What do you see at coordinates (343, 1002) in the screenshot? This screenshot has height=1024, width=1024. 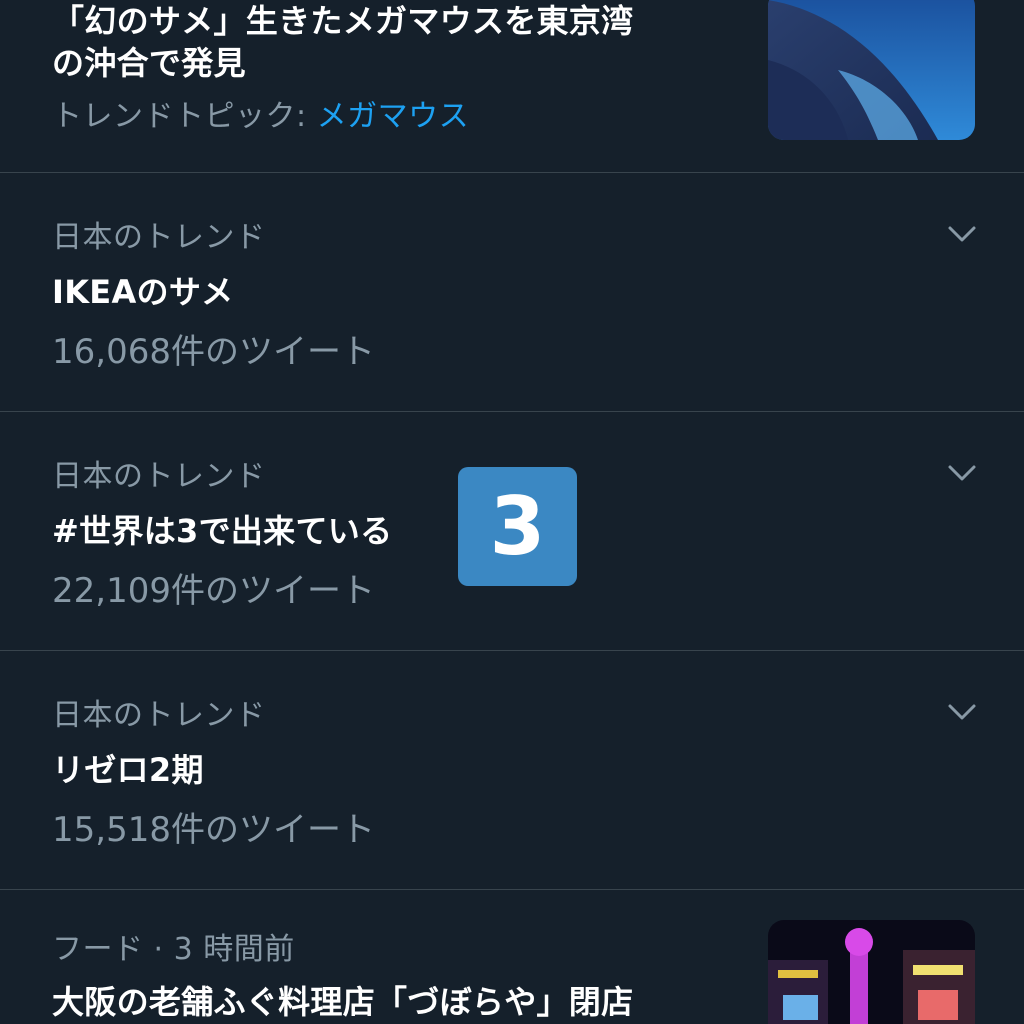 I see `trend-title: 大阪の老舗ふぐ料理店「づぼらや」閉店` at bounding box center [343, 1002].